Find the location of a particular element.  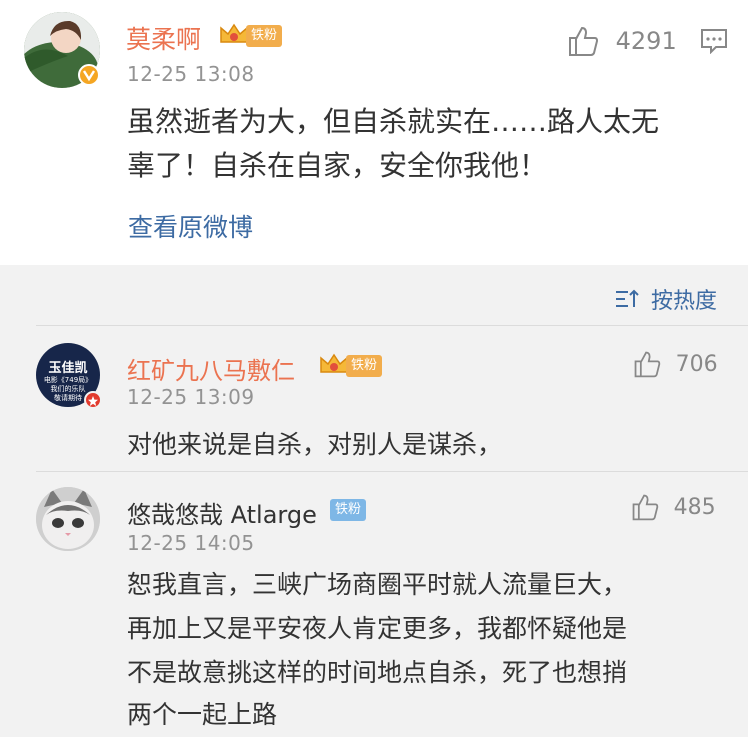

post-time: 12-25 13:08 is located at coordinates (191, 74).